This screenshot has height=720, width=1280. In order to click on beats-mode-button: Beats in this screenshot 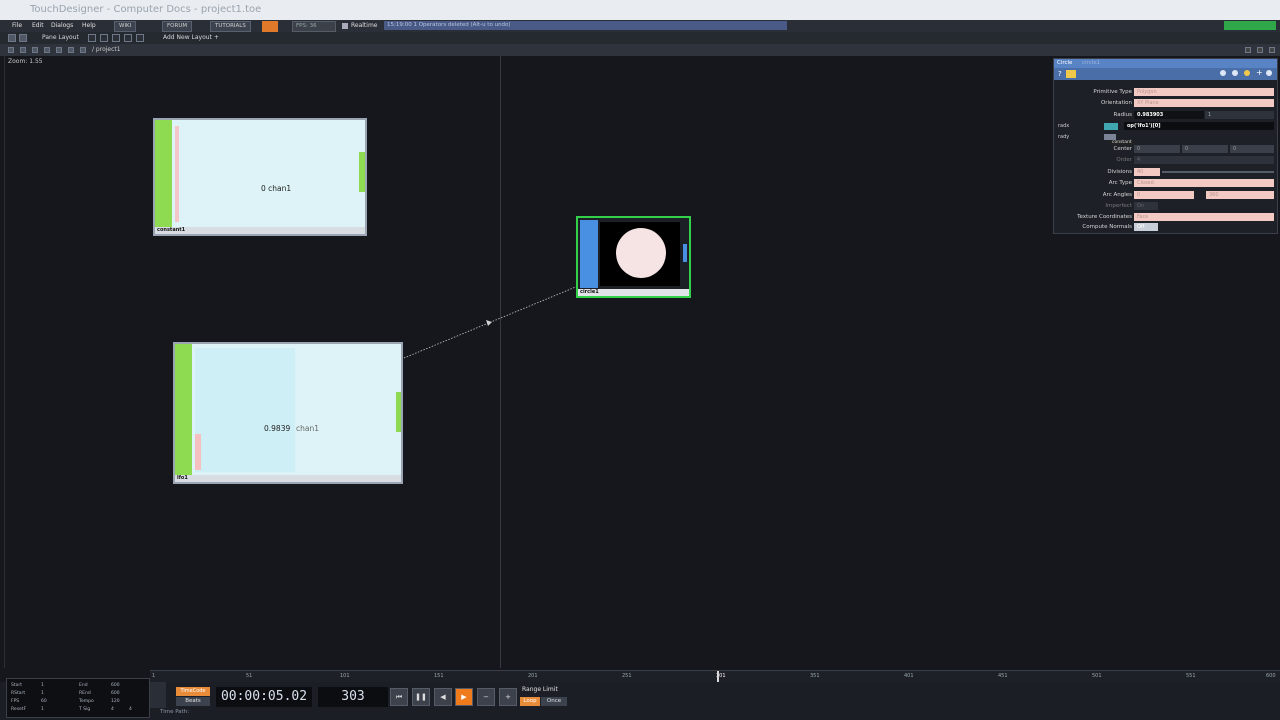, I will do `click(193, 701)`.